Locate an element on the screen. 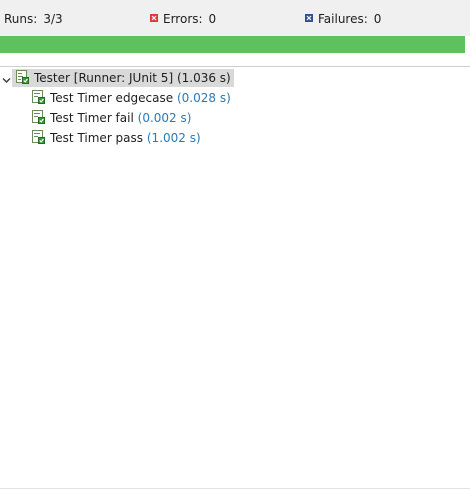  root-node-time: (1.036 s) is located at coordinates (203, 78).